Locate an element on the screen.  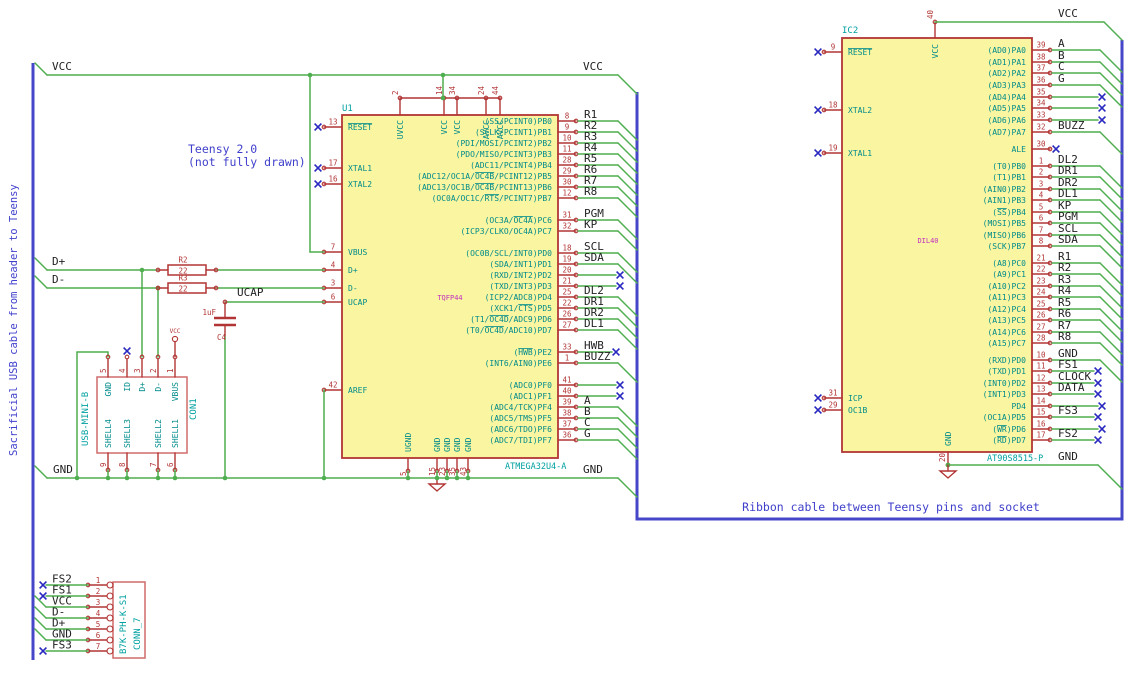
conn7-pin-2: 2FS1 is located at coordinates (76, 592).